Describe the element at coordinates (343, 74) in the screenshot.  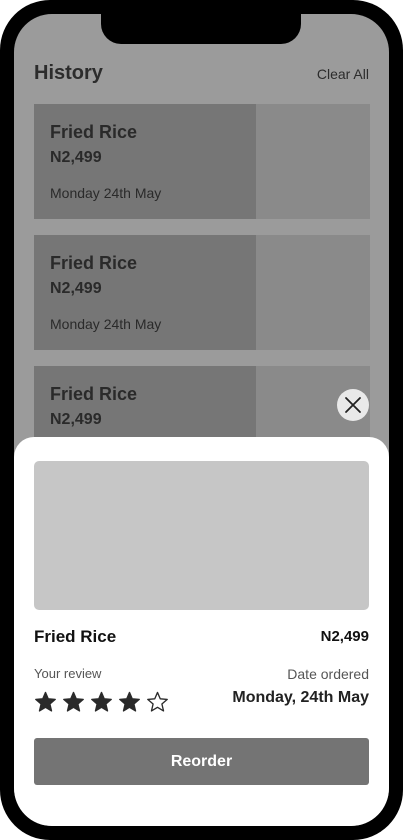
I see `clear-all-button: Clear All` at that location.